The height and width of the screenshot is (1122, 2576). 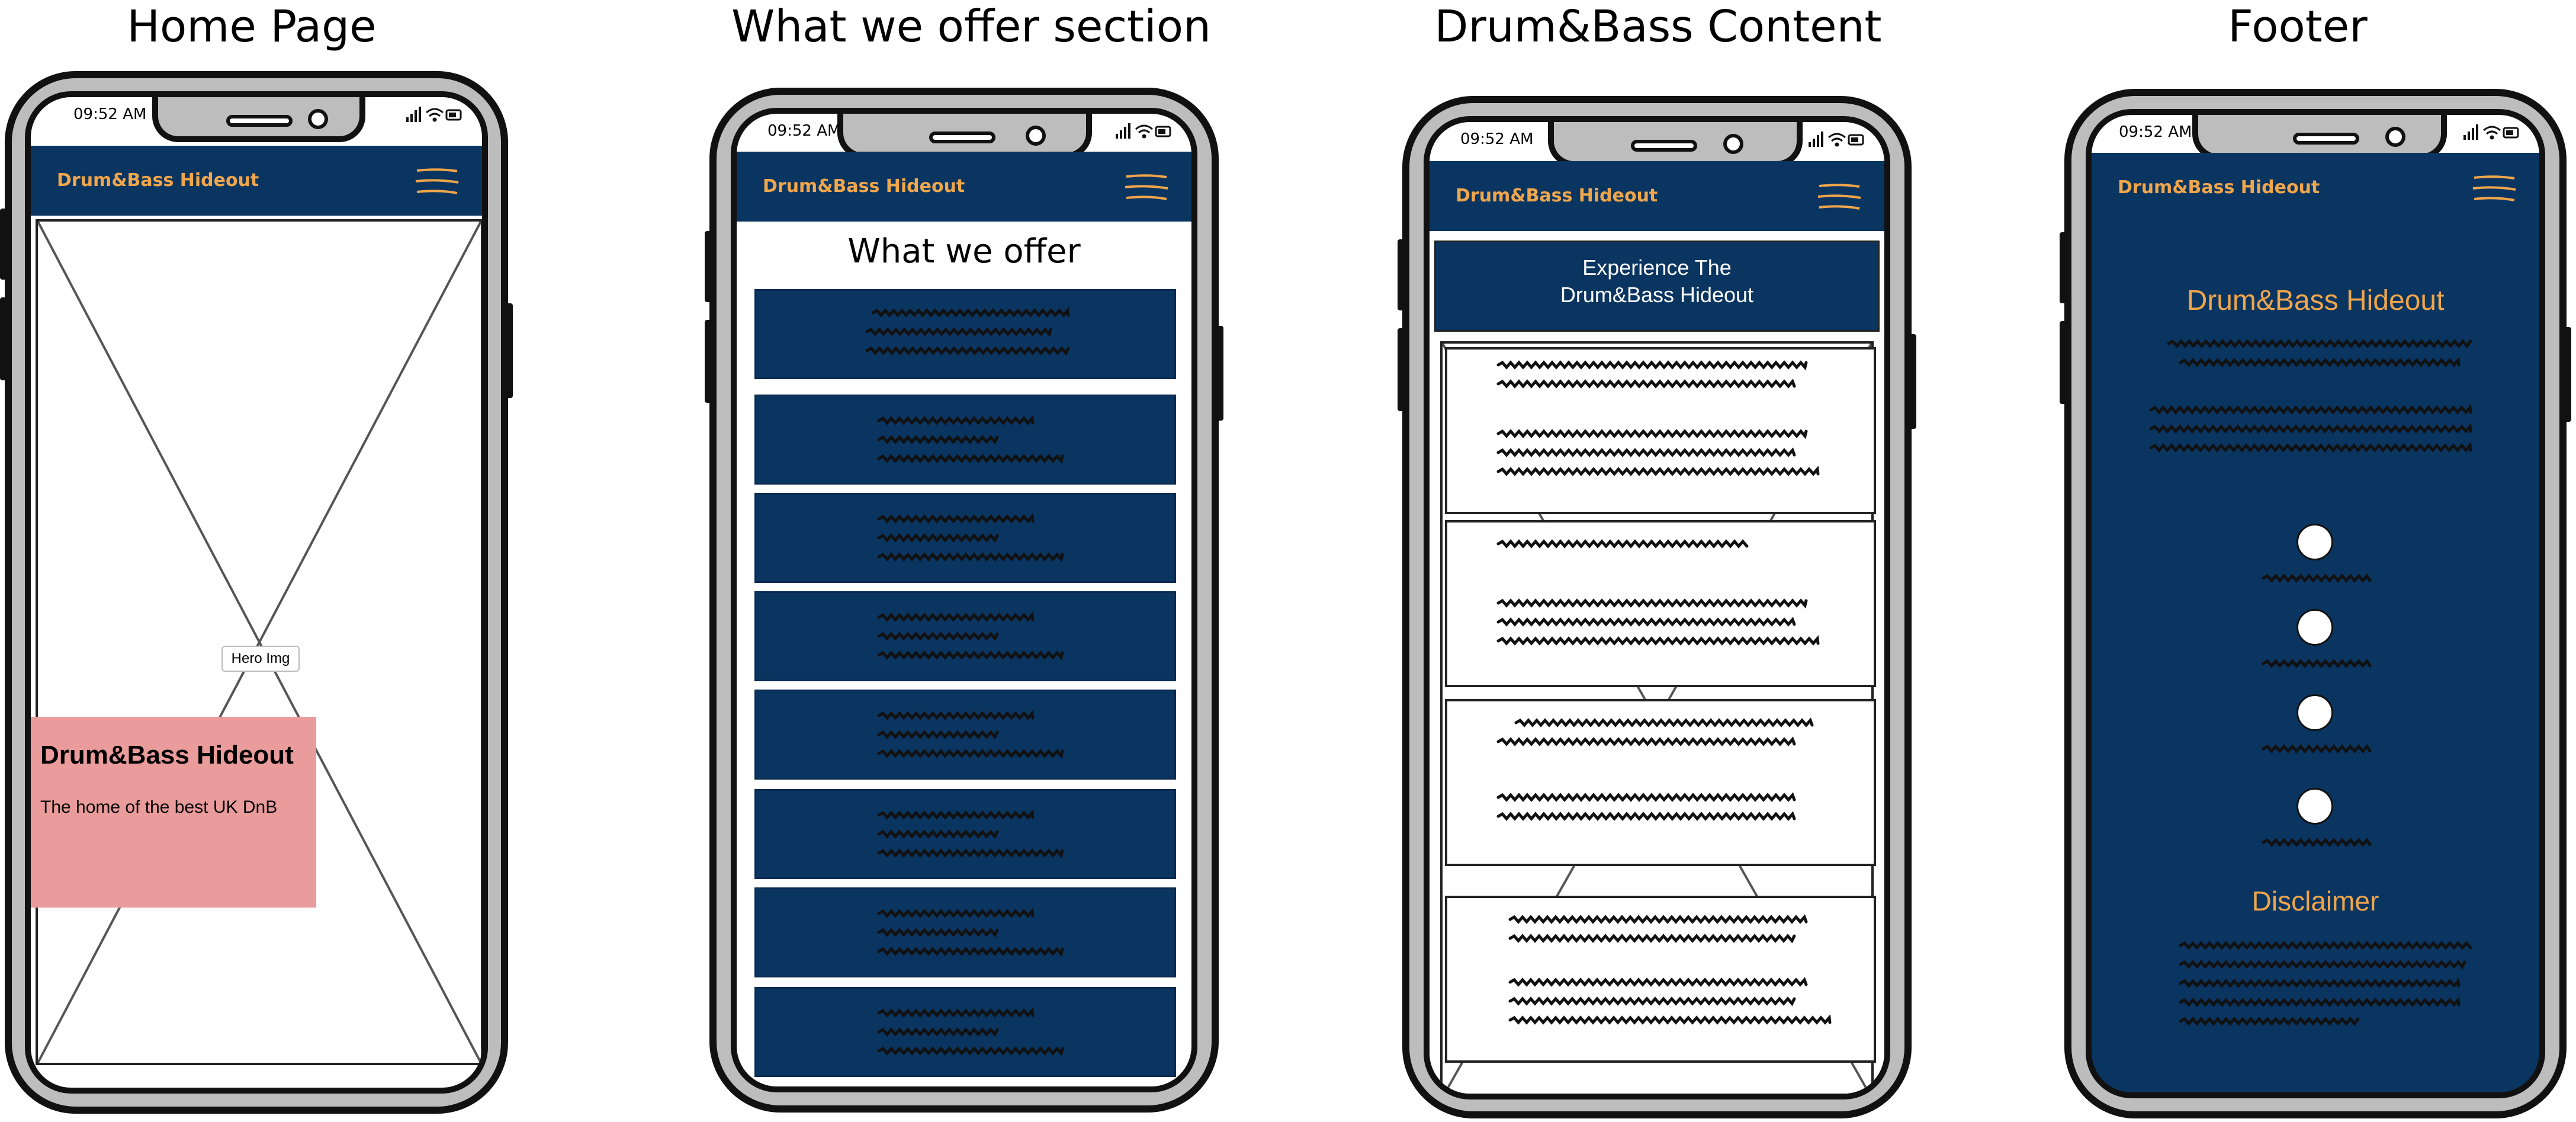 What do you see at coordinates (1657, 295) in the screenshot?
I see `banner-line-2: Drum&Bass Hideout` at bounding box center [1657, 295].